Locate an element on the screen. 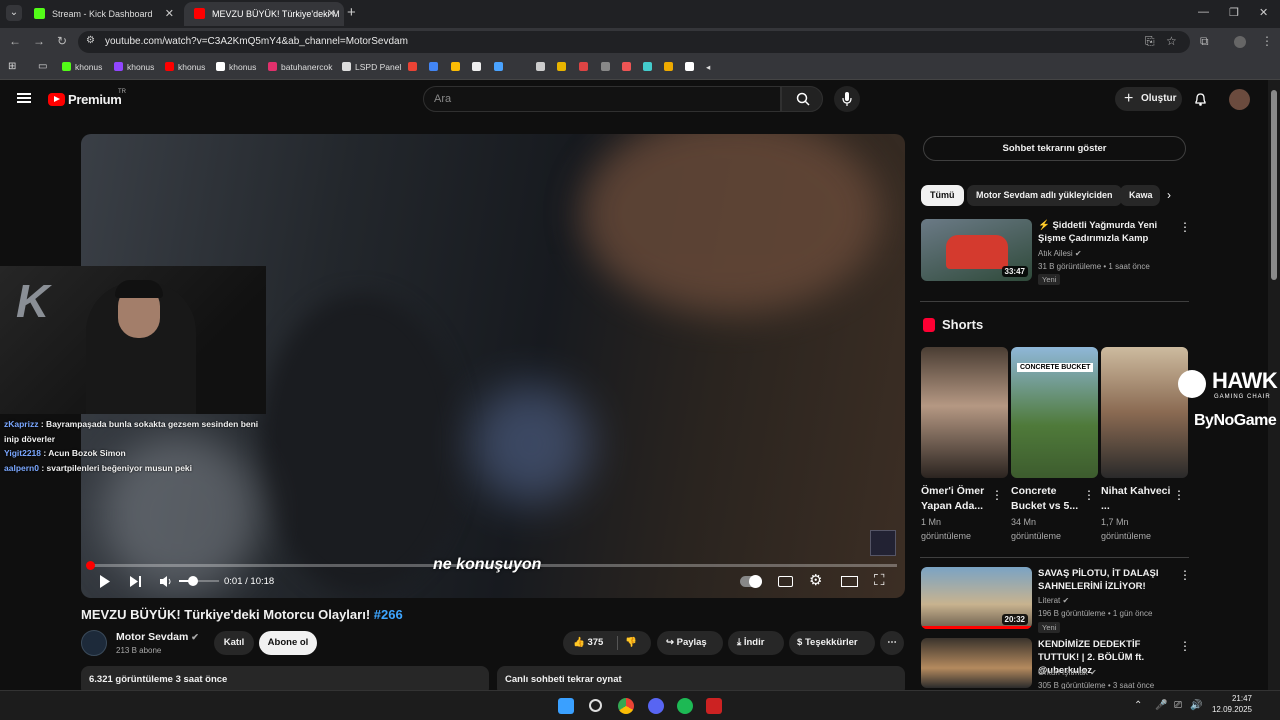  bookmark-lspd: LSPD Panel is located at coordinates (371, 67).